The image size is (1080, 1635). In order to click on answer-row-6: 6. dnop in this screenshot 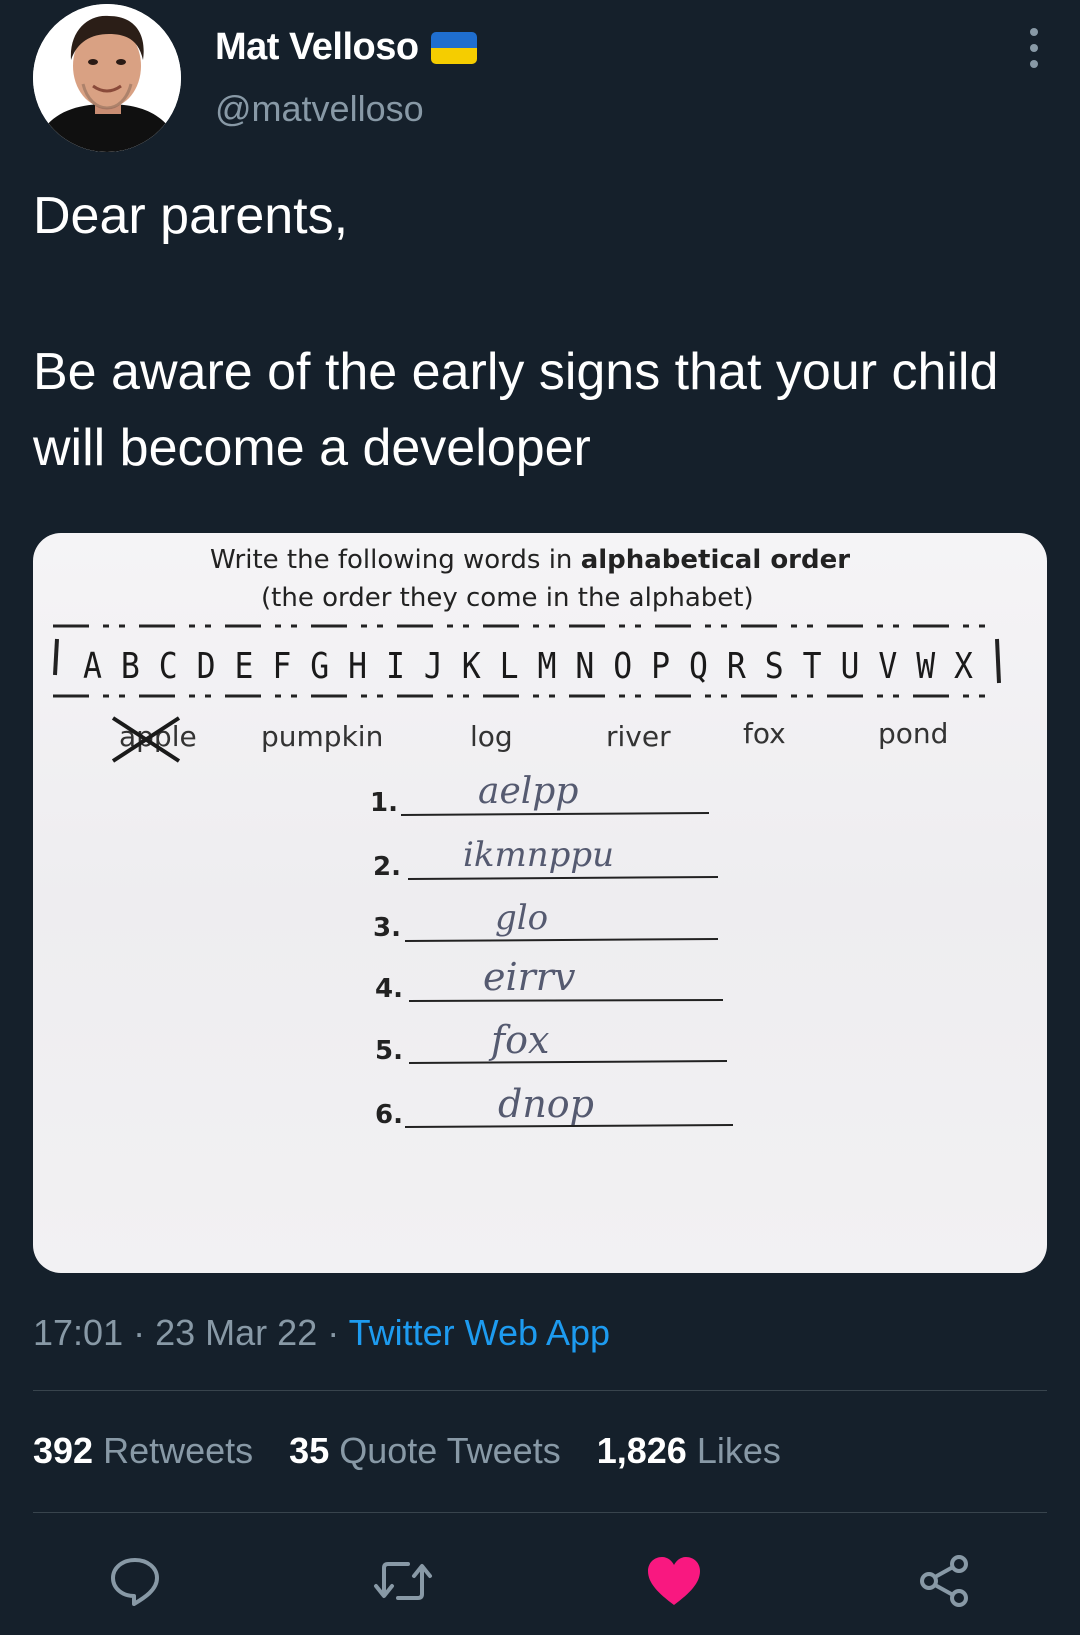, I will do `click(554, 1106)`.